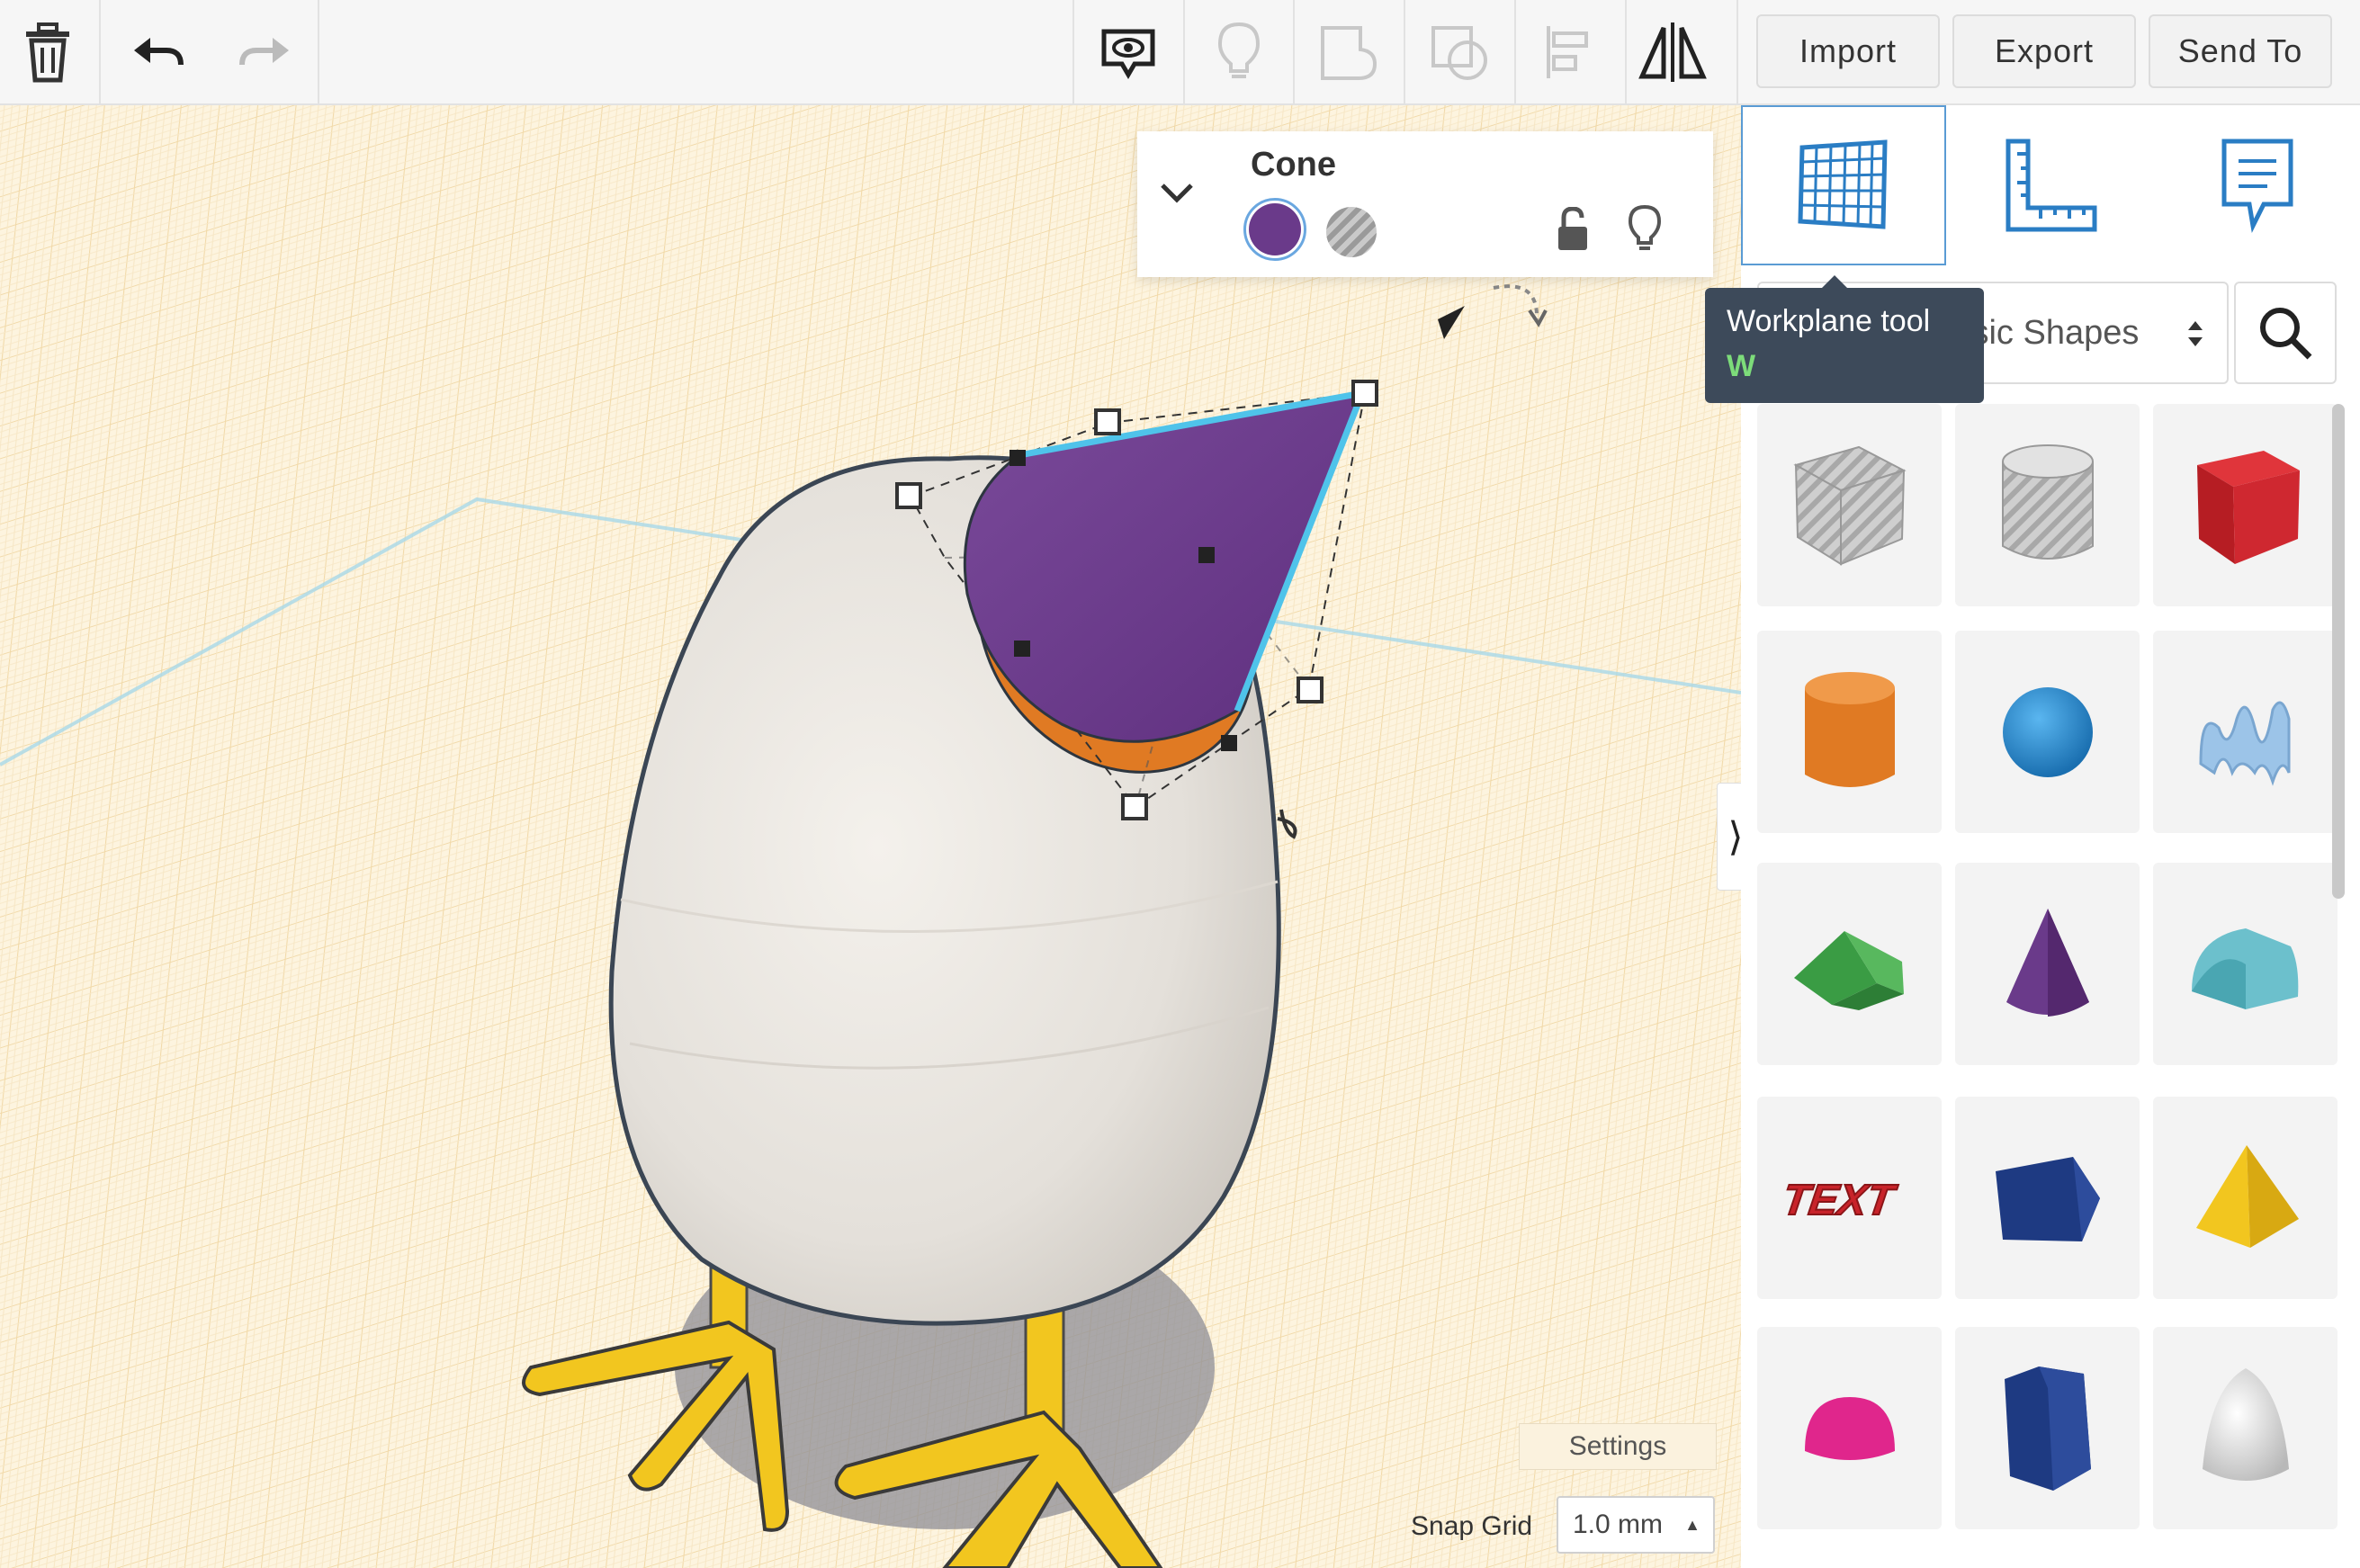 Image resolution: width=2360 pixels, height=1568 pixels. What do you see at coordinates (1128, 51) in the screenshot?
I see `show-all-icon` at bounding box center [1128, 51].